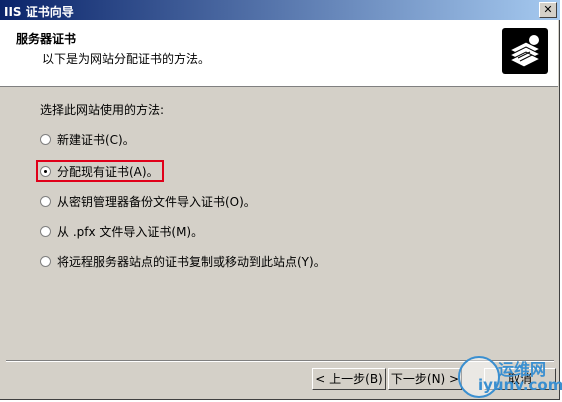 This screenshot has width=562, height=402. Describe the element at coordinates (102, 110) in the screenshot. I see `method-prompt: 选择此网站使用的方法:` at that location.